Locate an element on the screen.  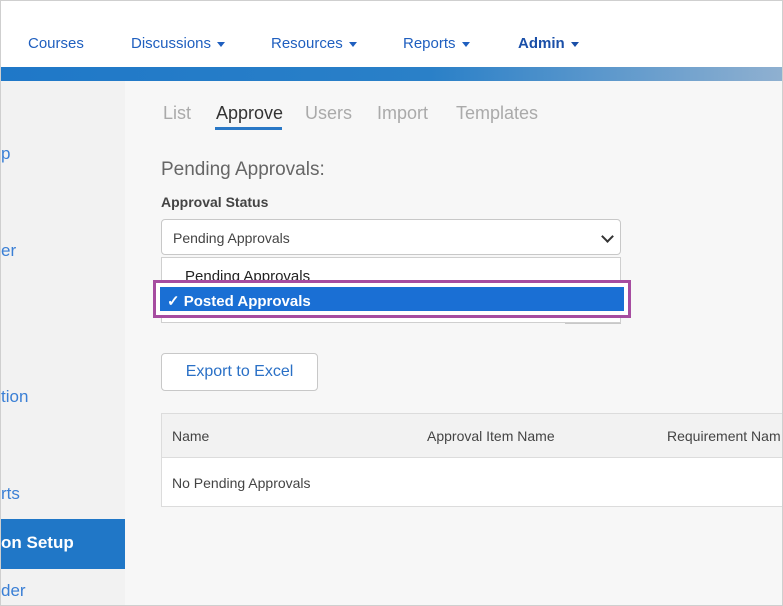
column-header-requirement-name: Requirement Nam is located at coordinates (724, 436).